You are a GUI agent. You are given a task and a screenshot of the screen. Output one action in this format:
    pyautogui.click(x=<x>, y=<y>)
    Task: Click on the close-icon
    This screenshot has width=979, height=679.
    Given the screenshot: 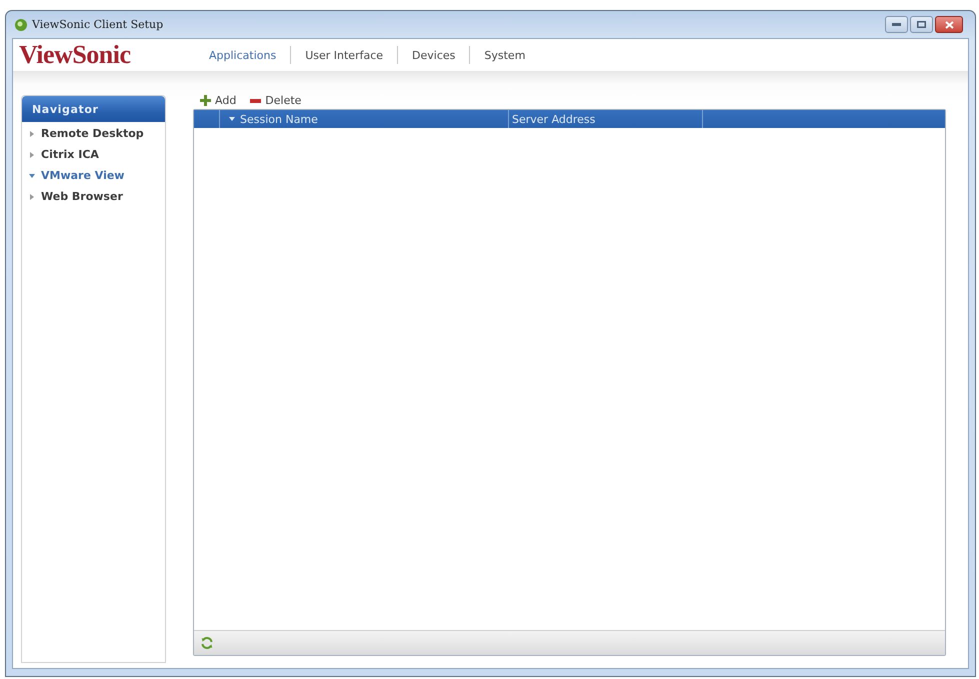 What is the action you would take?
    pyautogui.click(x=949, y=24)
    